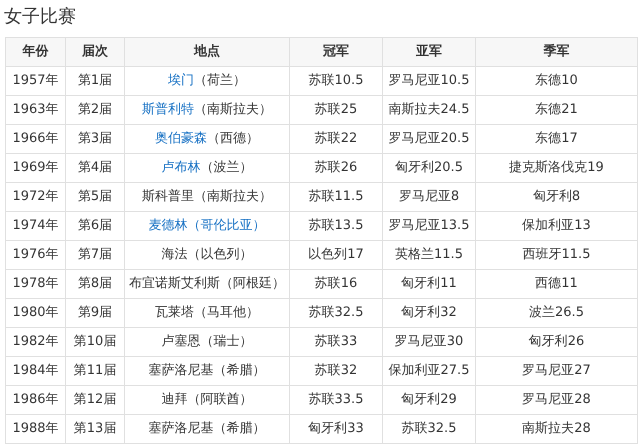 The image size is (639, 448). I want to click on table-cell: 西德11, so click(557, 284).